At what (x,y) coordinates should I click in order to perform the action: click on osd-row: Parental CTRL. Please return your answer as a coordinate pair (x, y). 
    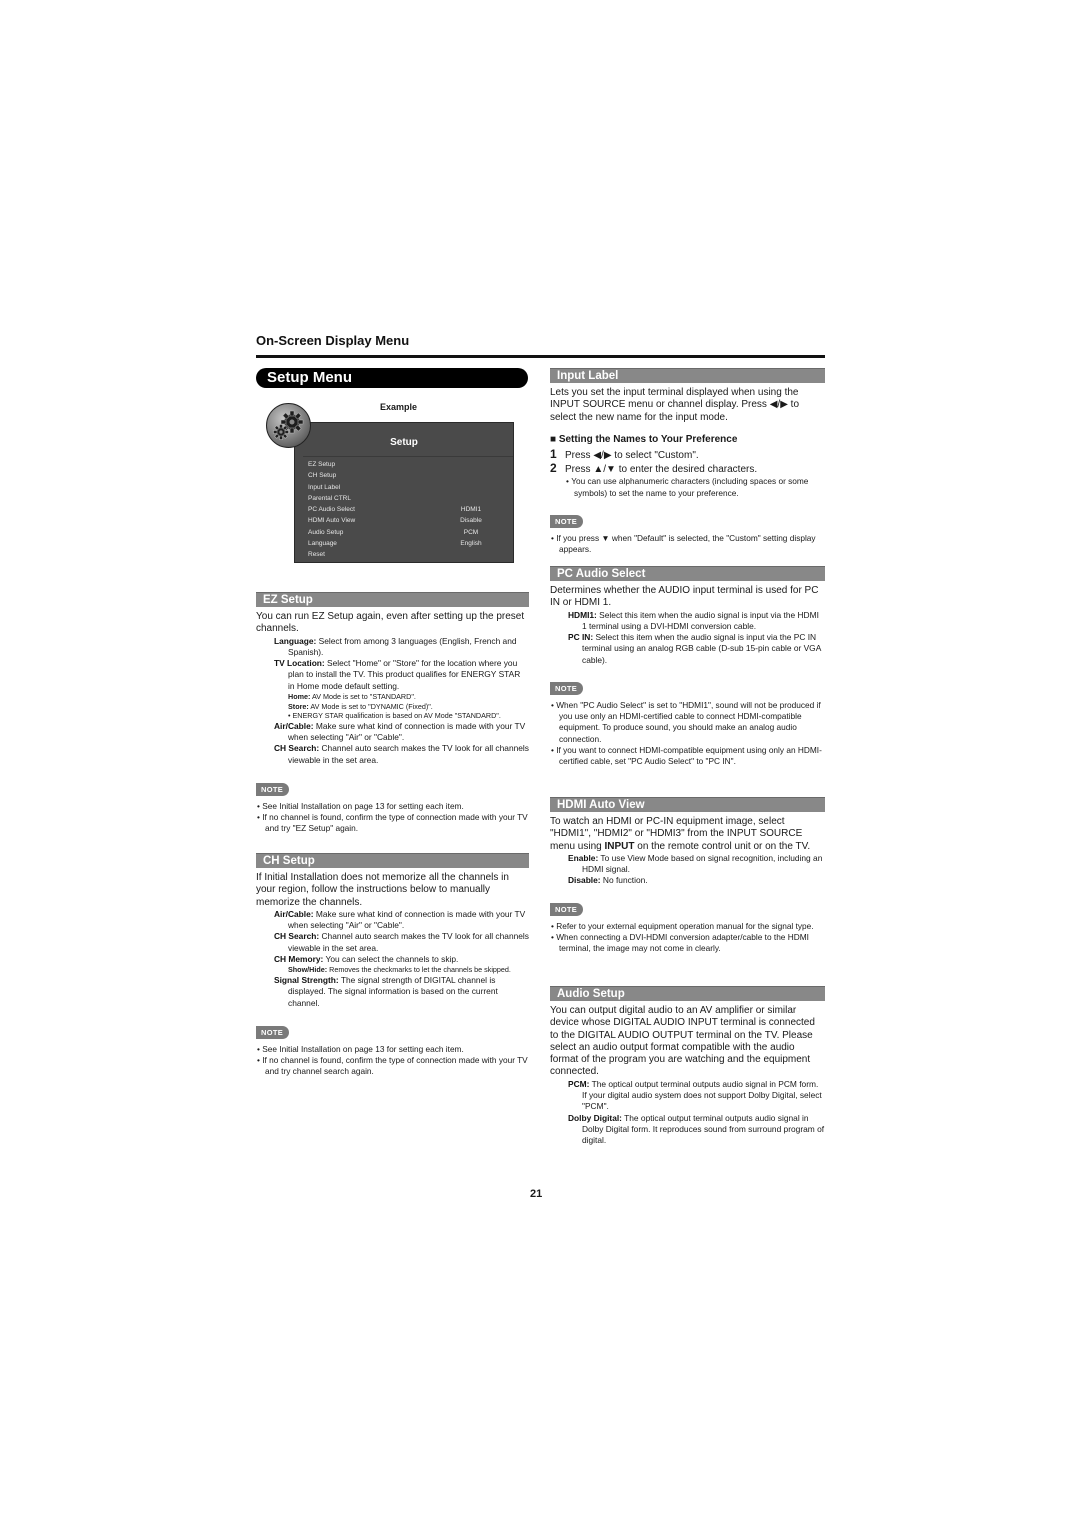
    Looking at the image, I should click on (408, 500).